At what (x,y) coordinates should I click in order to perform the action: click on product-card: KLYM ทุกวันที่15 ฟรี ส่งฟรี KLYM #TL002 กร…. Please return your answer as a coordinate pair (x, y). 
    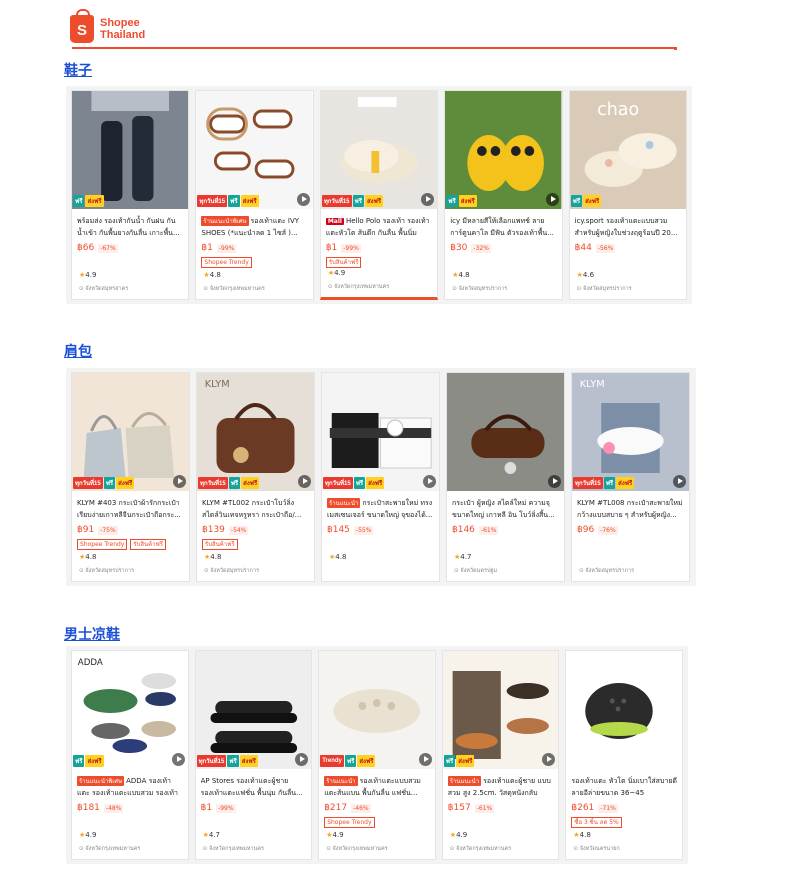
    Looking at the image, I should click on (255, 477).